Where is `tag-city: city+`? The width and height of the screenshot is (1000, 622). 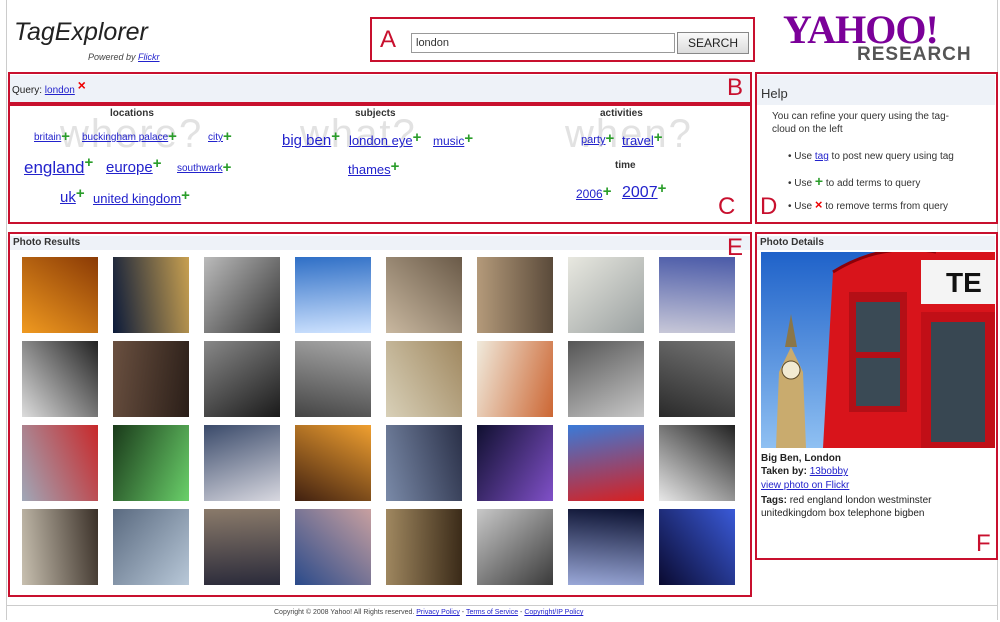
tag-city: city+ is located at coordinates (220, 136).